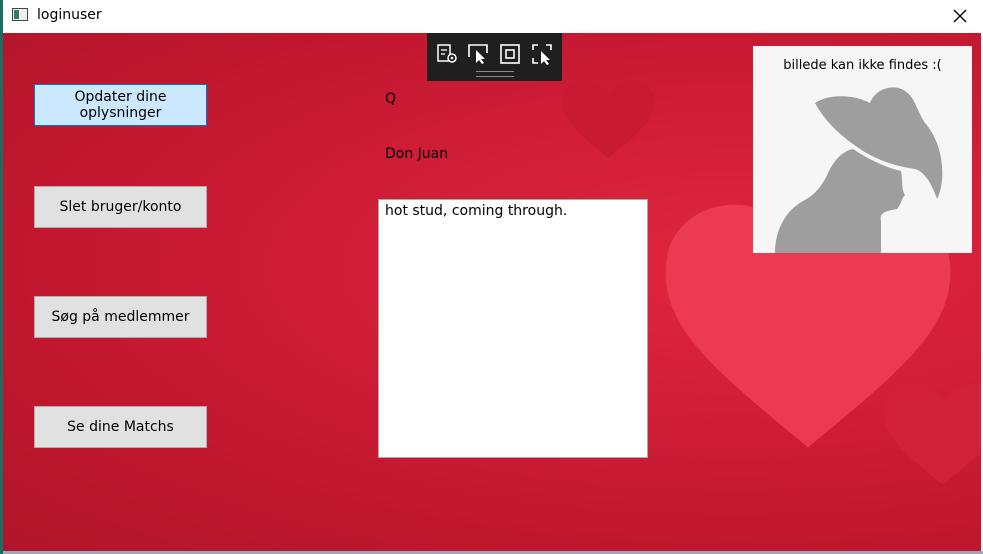 Image resolution: width=983 pixels, height=554 pixels. What do you see at coordinates (542, 54) in the screenshot?
I see `track-focused-element-icon` at bounding box center [542, 54].